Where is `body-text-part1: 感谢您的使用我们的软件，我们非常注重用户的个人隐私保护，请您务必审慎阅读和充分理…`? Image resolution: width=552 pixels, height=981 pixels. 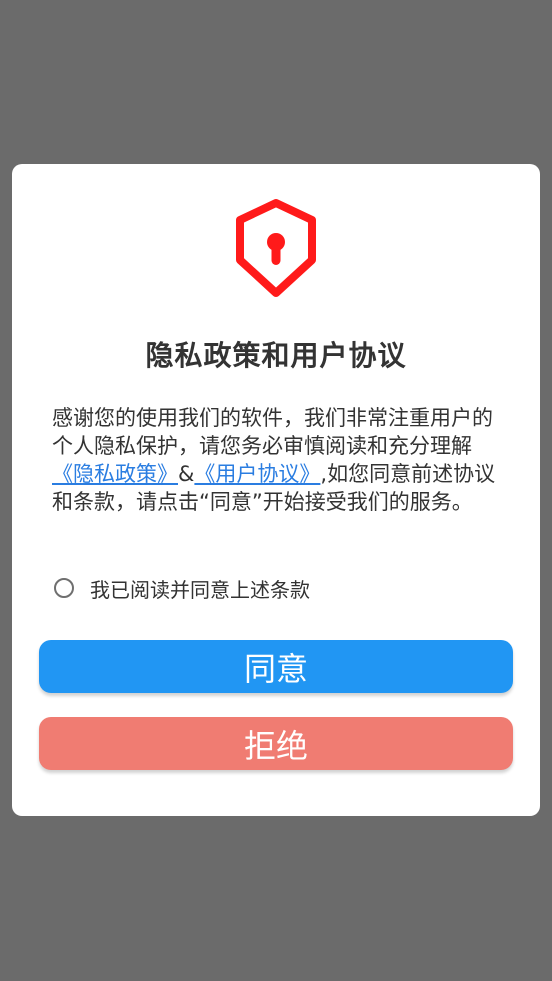 body-text-part1: 感谢您的使用我们的软件，我们非常注重用户的个人隐私保护，请您务必审慎阅读和充分理… is located at coordinates (272, 432).